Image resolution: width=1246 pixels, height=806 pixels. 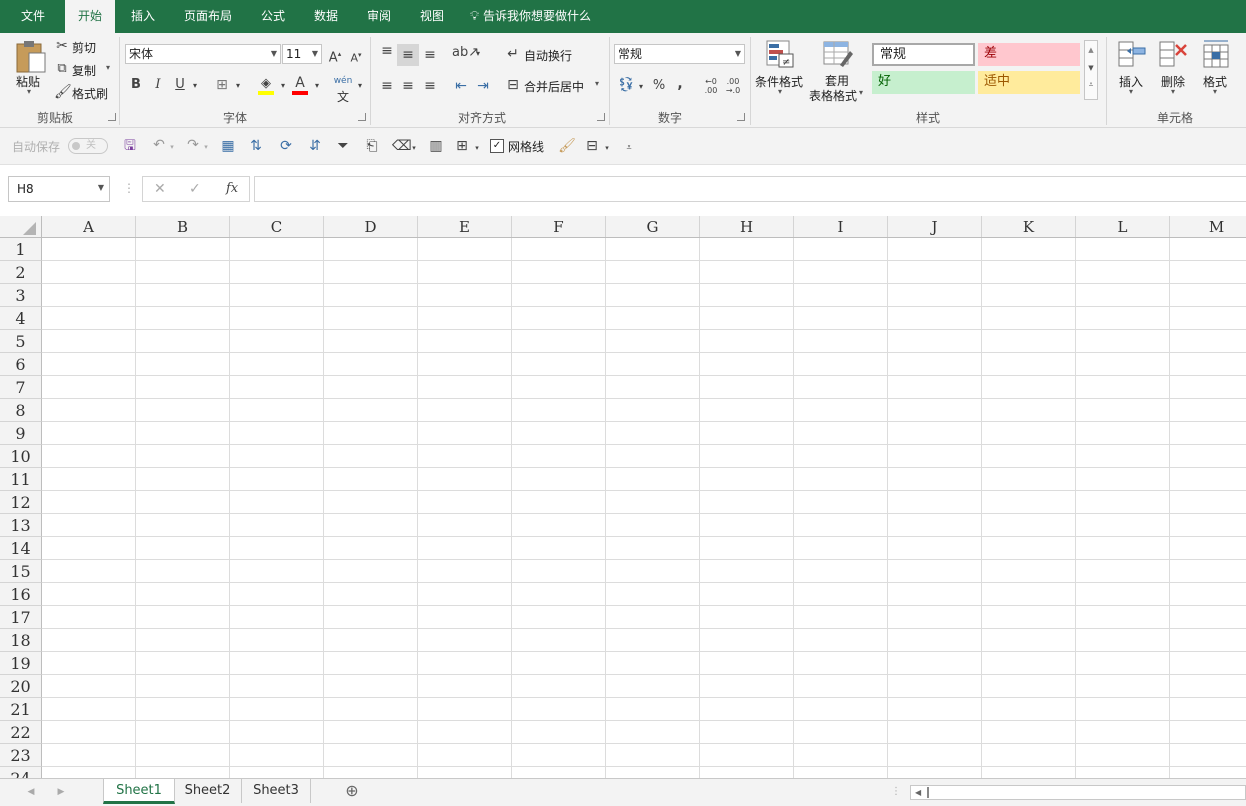 What do you see at coordinates (21, 295) in the screenshot?
I see `row-header-3: 3` at bounding box center [21, 295].